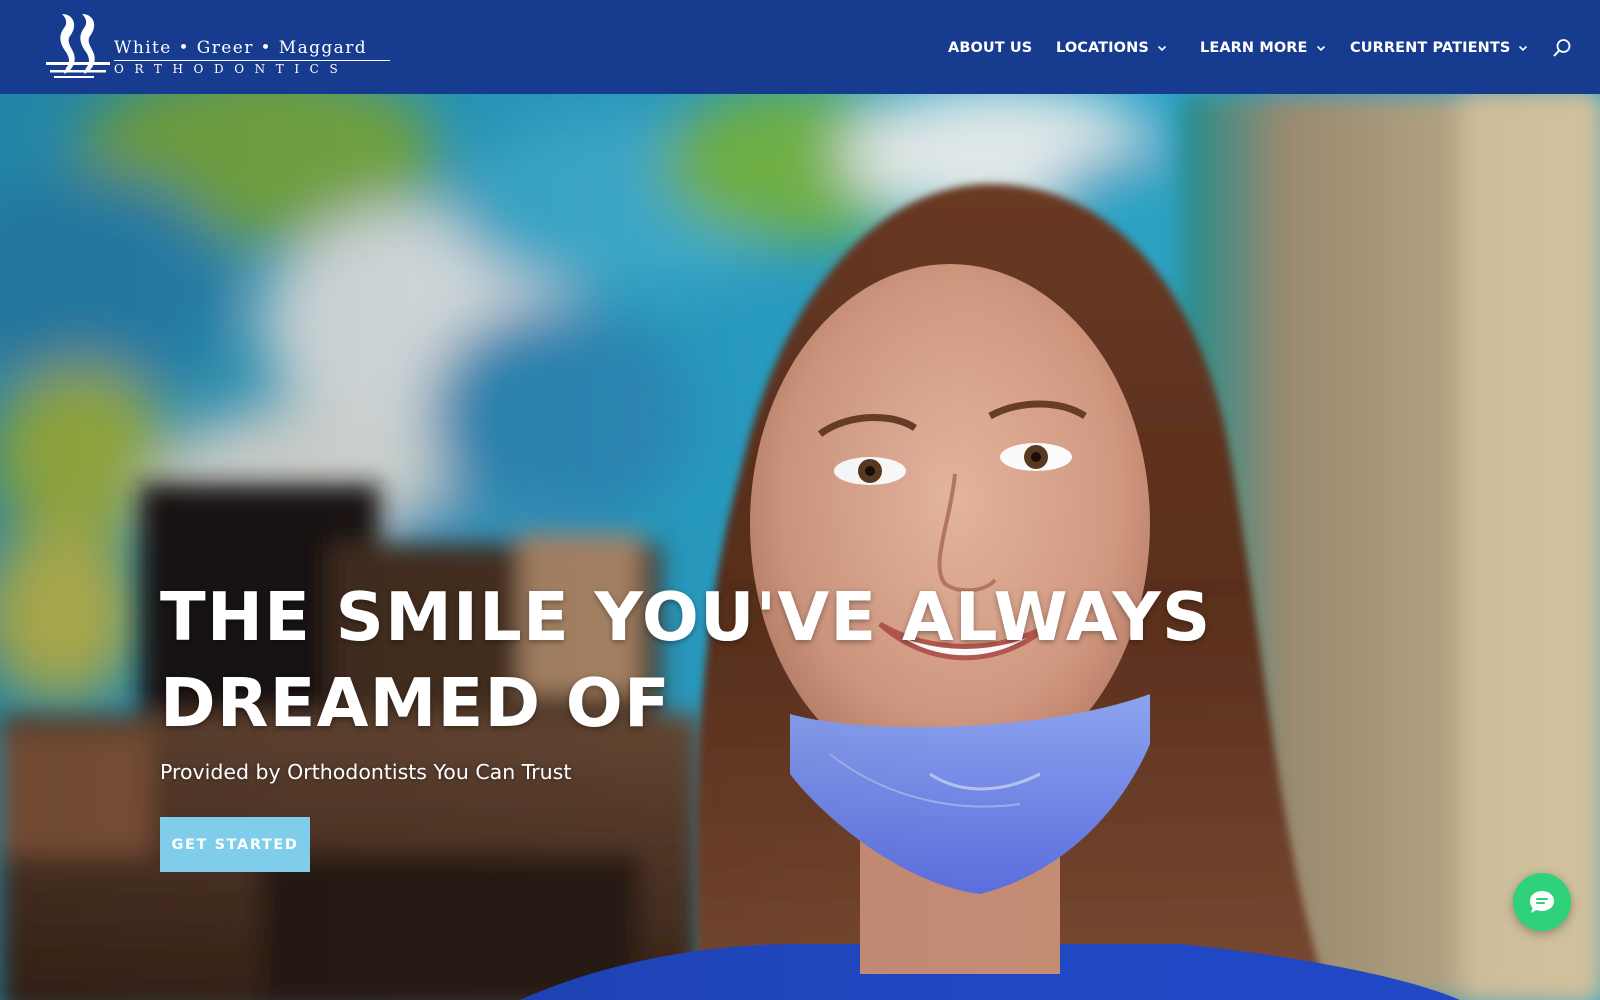  I want to click on nav-item-label: LOCATIONS, so click(1102, 48).